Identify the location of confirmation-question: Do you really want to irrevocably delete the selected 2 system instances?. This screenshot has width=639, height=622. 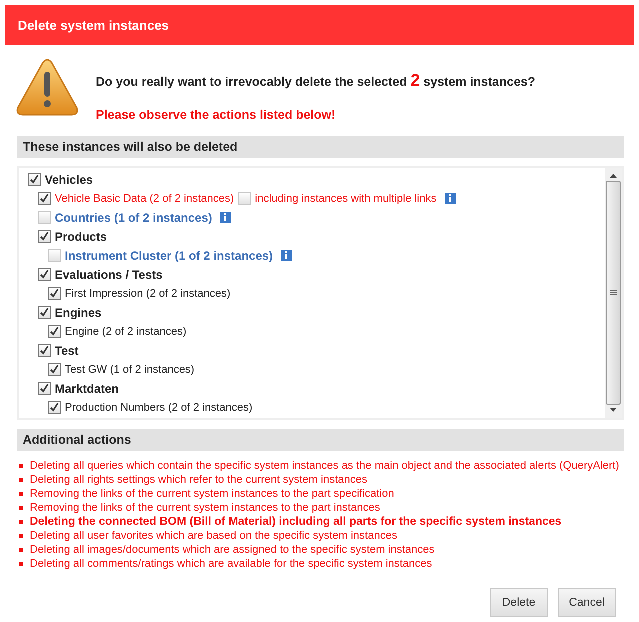
(316, 81).